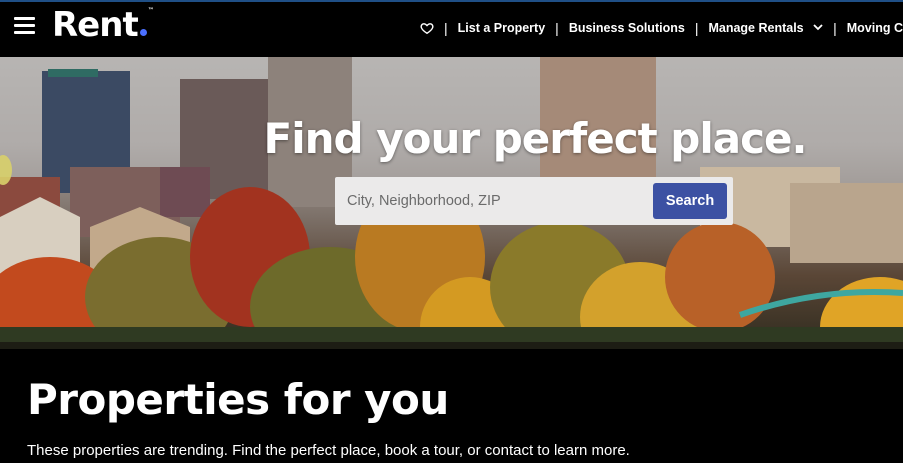 The width and height of the screenshot is (903, 463). I want to click on logo-text: Rent, so click(95, 25).